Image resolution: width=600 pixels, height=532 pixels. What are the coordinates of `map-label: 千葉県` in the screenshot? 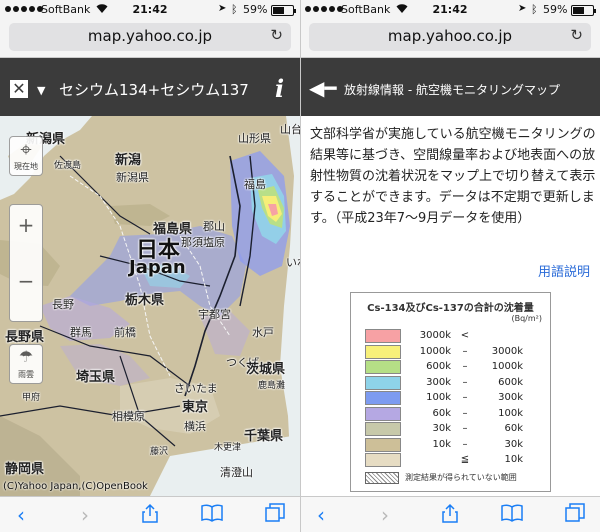 It's located at (264, 436).